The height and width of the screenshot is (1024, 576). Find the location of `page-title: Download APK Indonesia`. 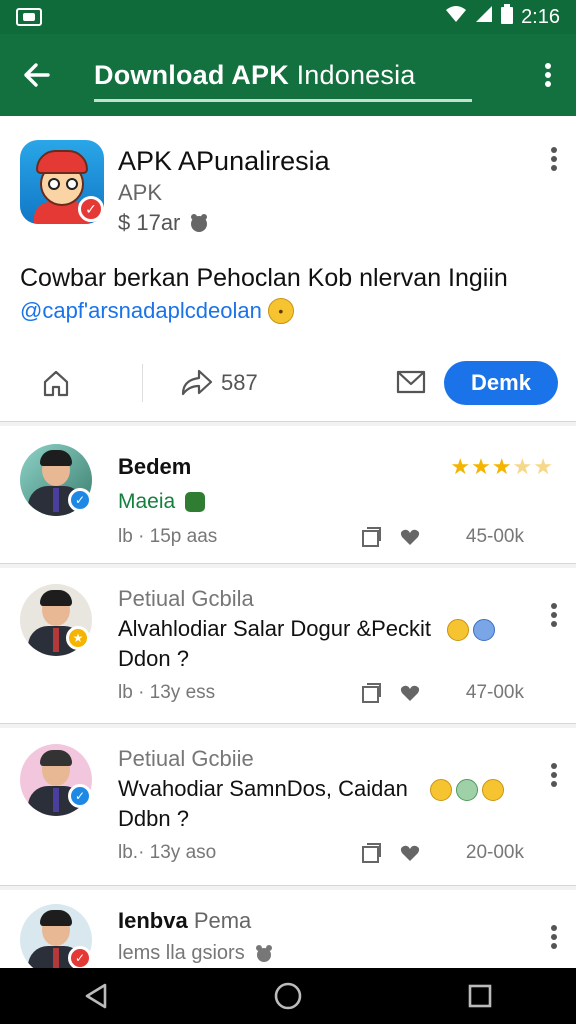

page-title: Download APK Indonesia is located at coordinates (255, 74).